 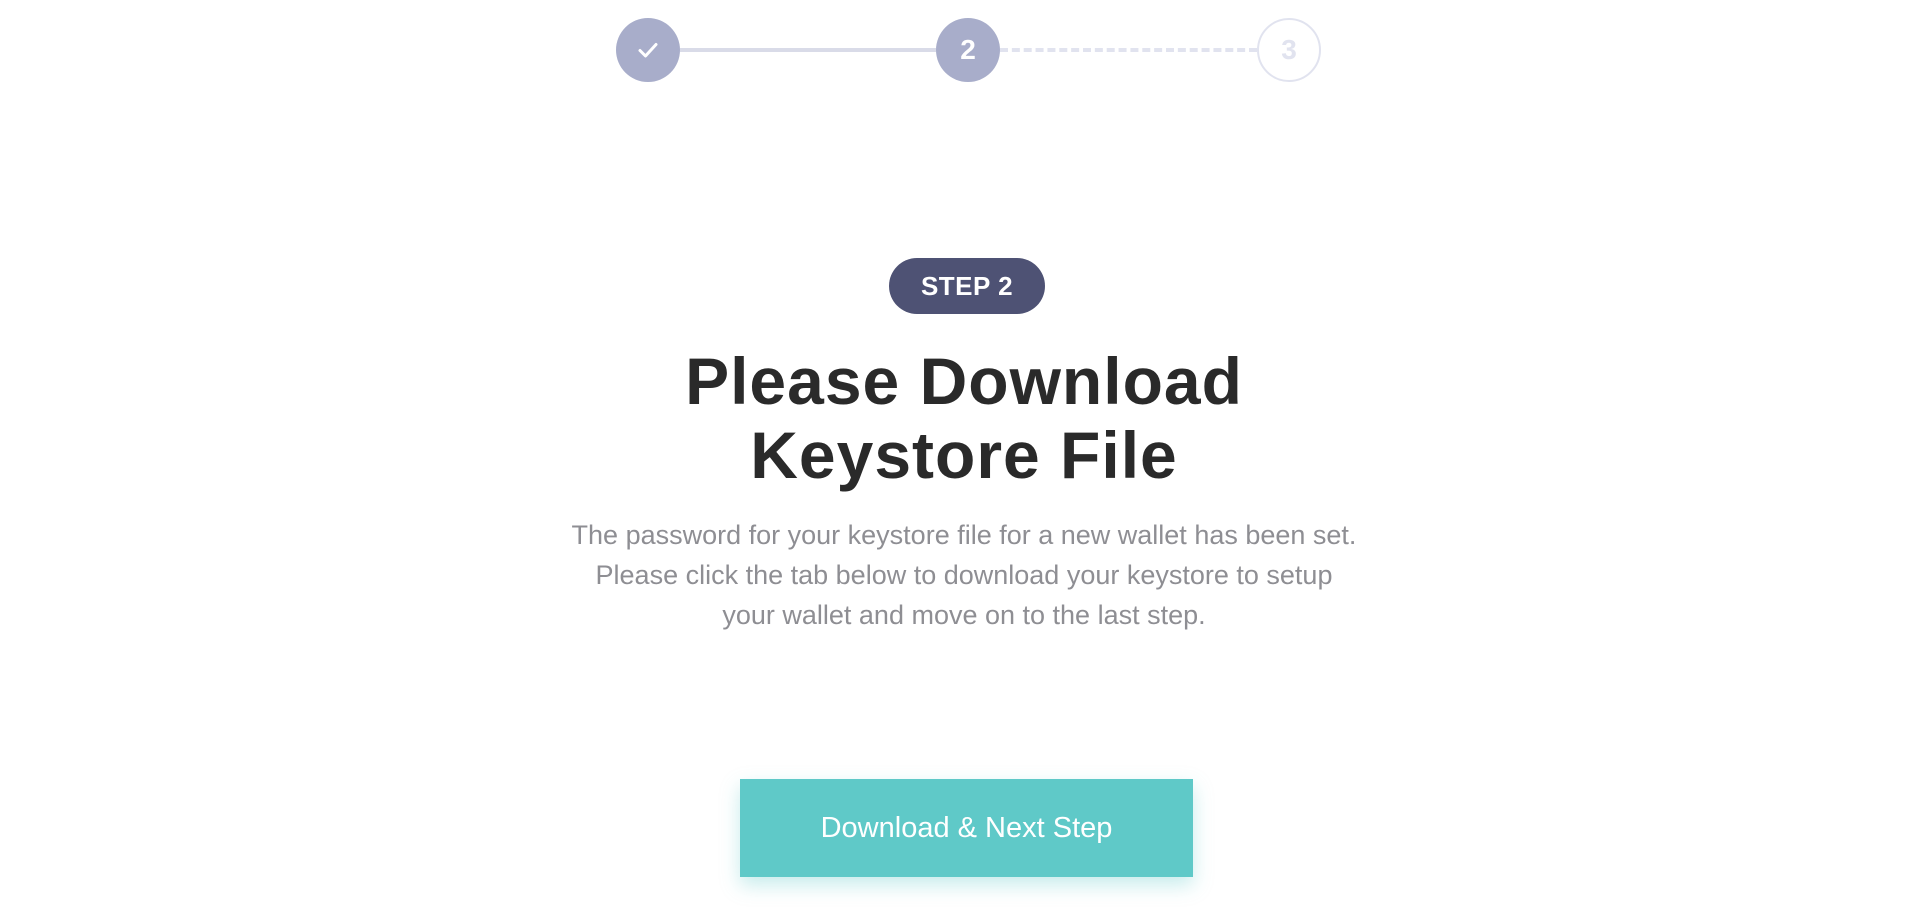 I want to click on step-3-number: 3, so click(x=1289, y=49).